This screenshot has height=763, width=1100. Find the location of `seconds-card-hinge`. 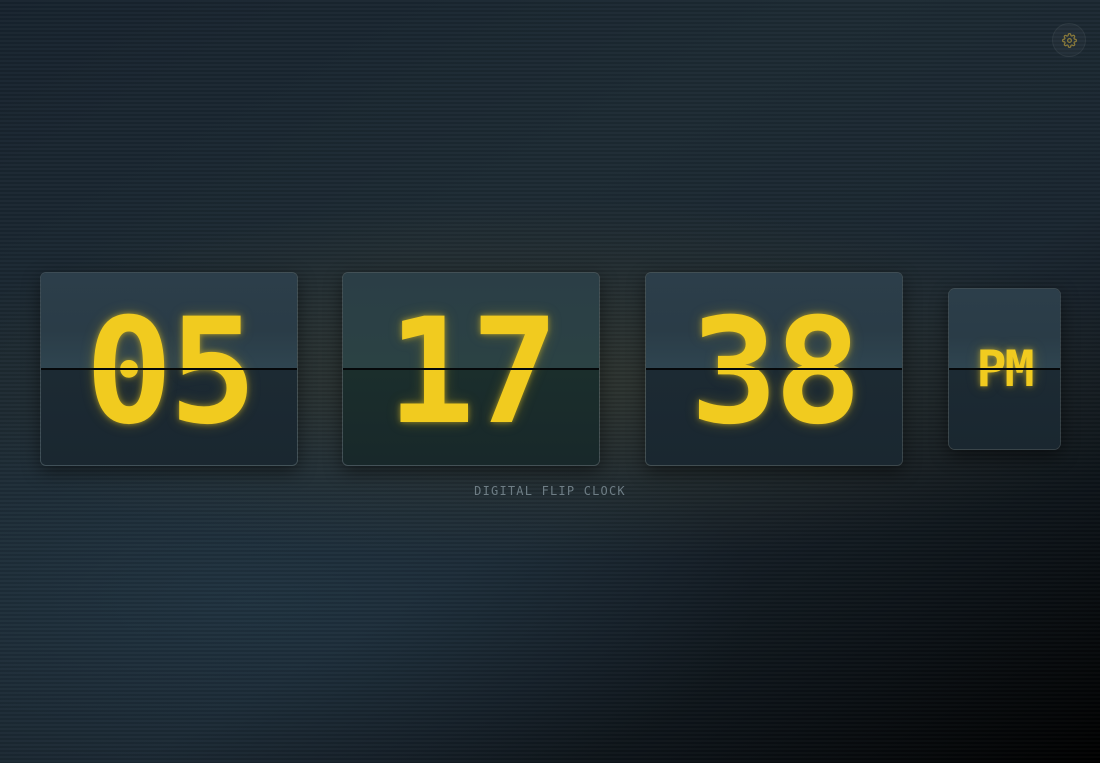

seconds-card-hinge is located at coordinates (774, 369).